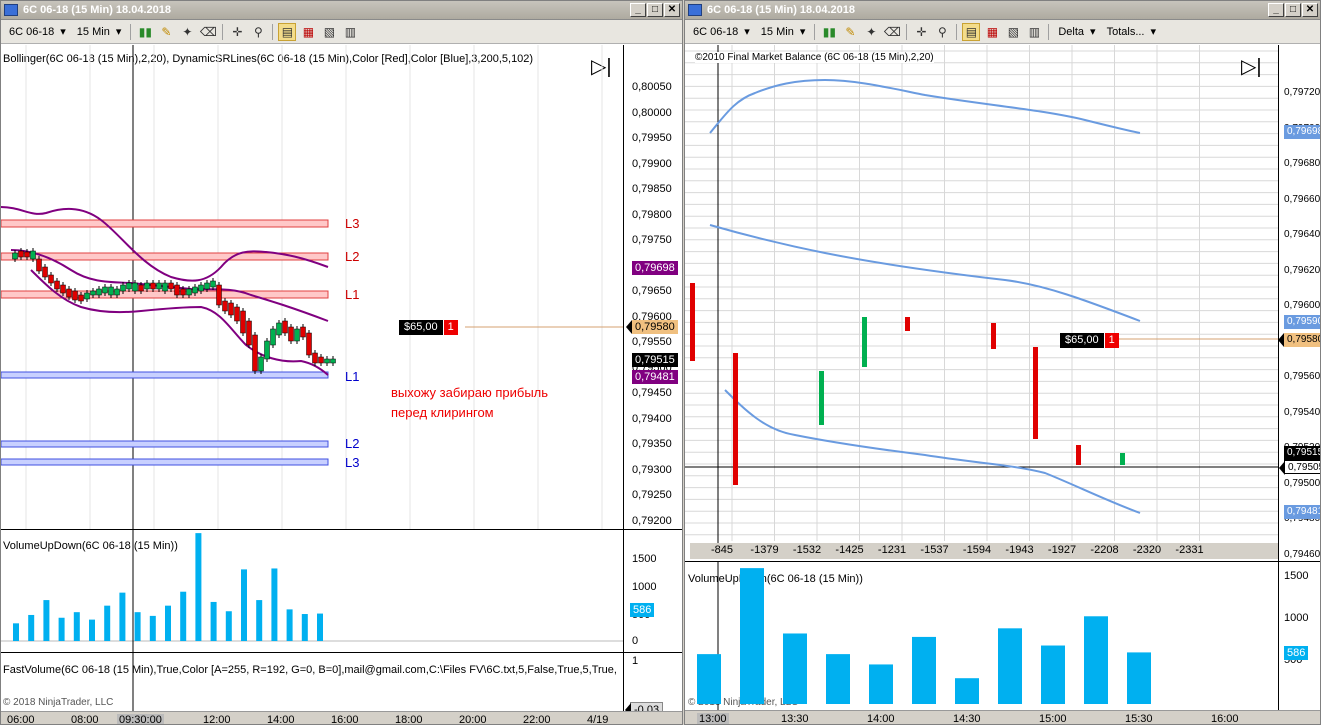 This screenshot has width=1321, height=725. Describe the element at coordinates (341, 10) in the screenshot. I see `left-title-bar: 6C 06-18 (15 Min) 18.04.2018 _ □ ✕` at that location.